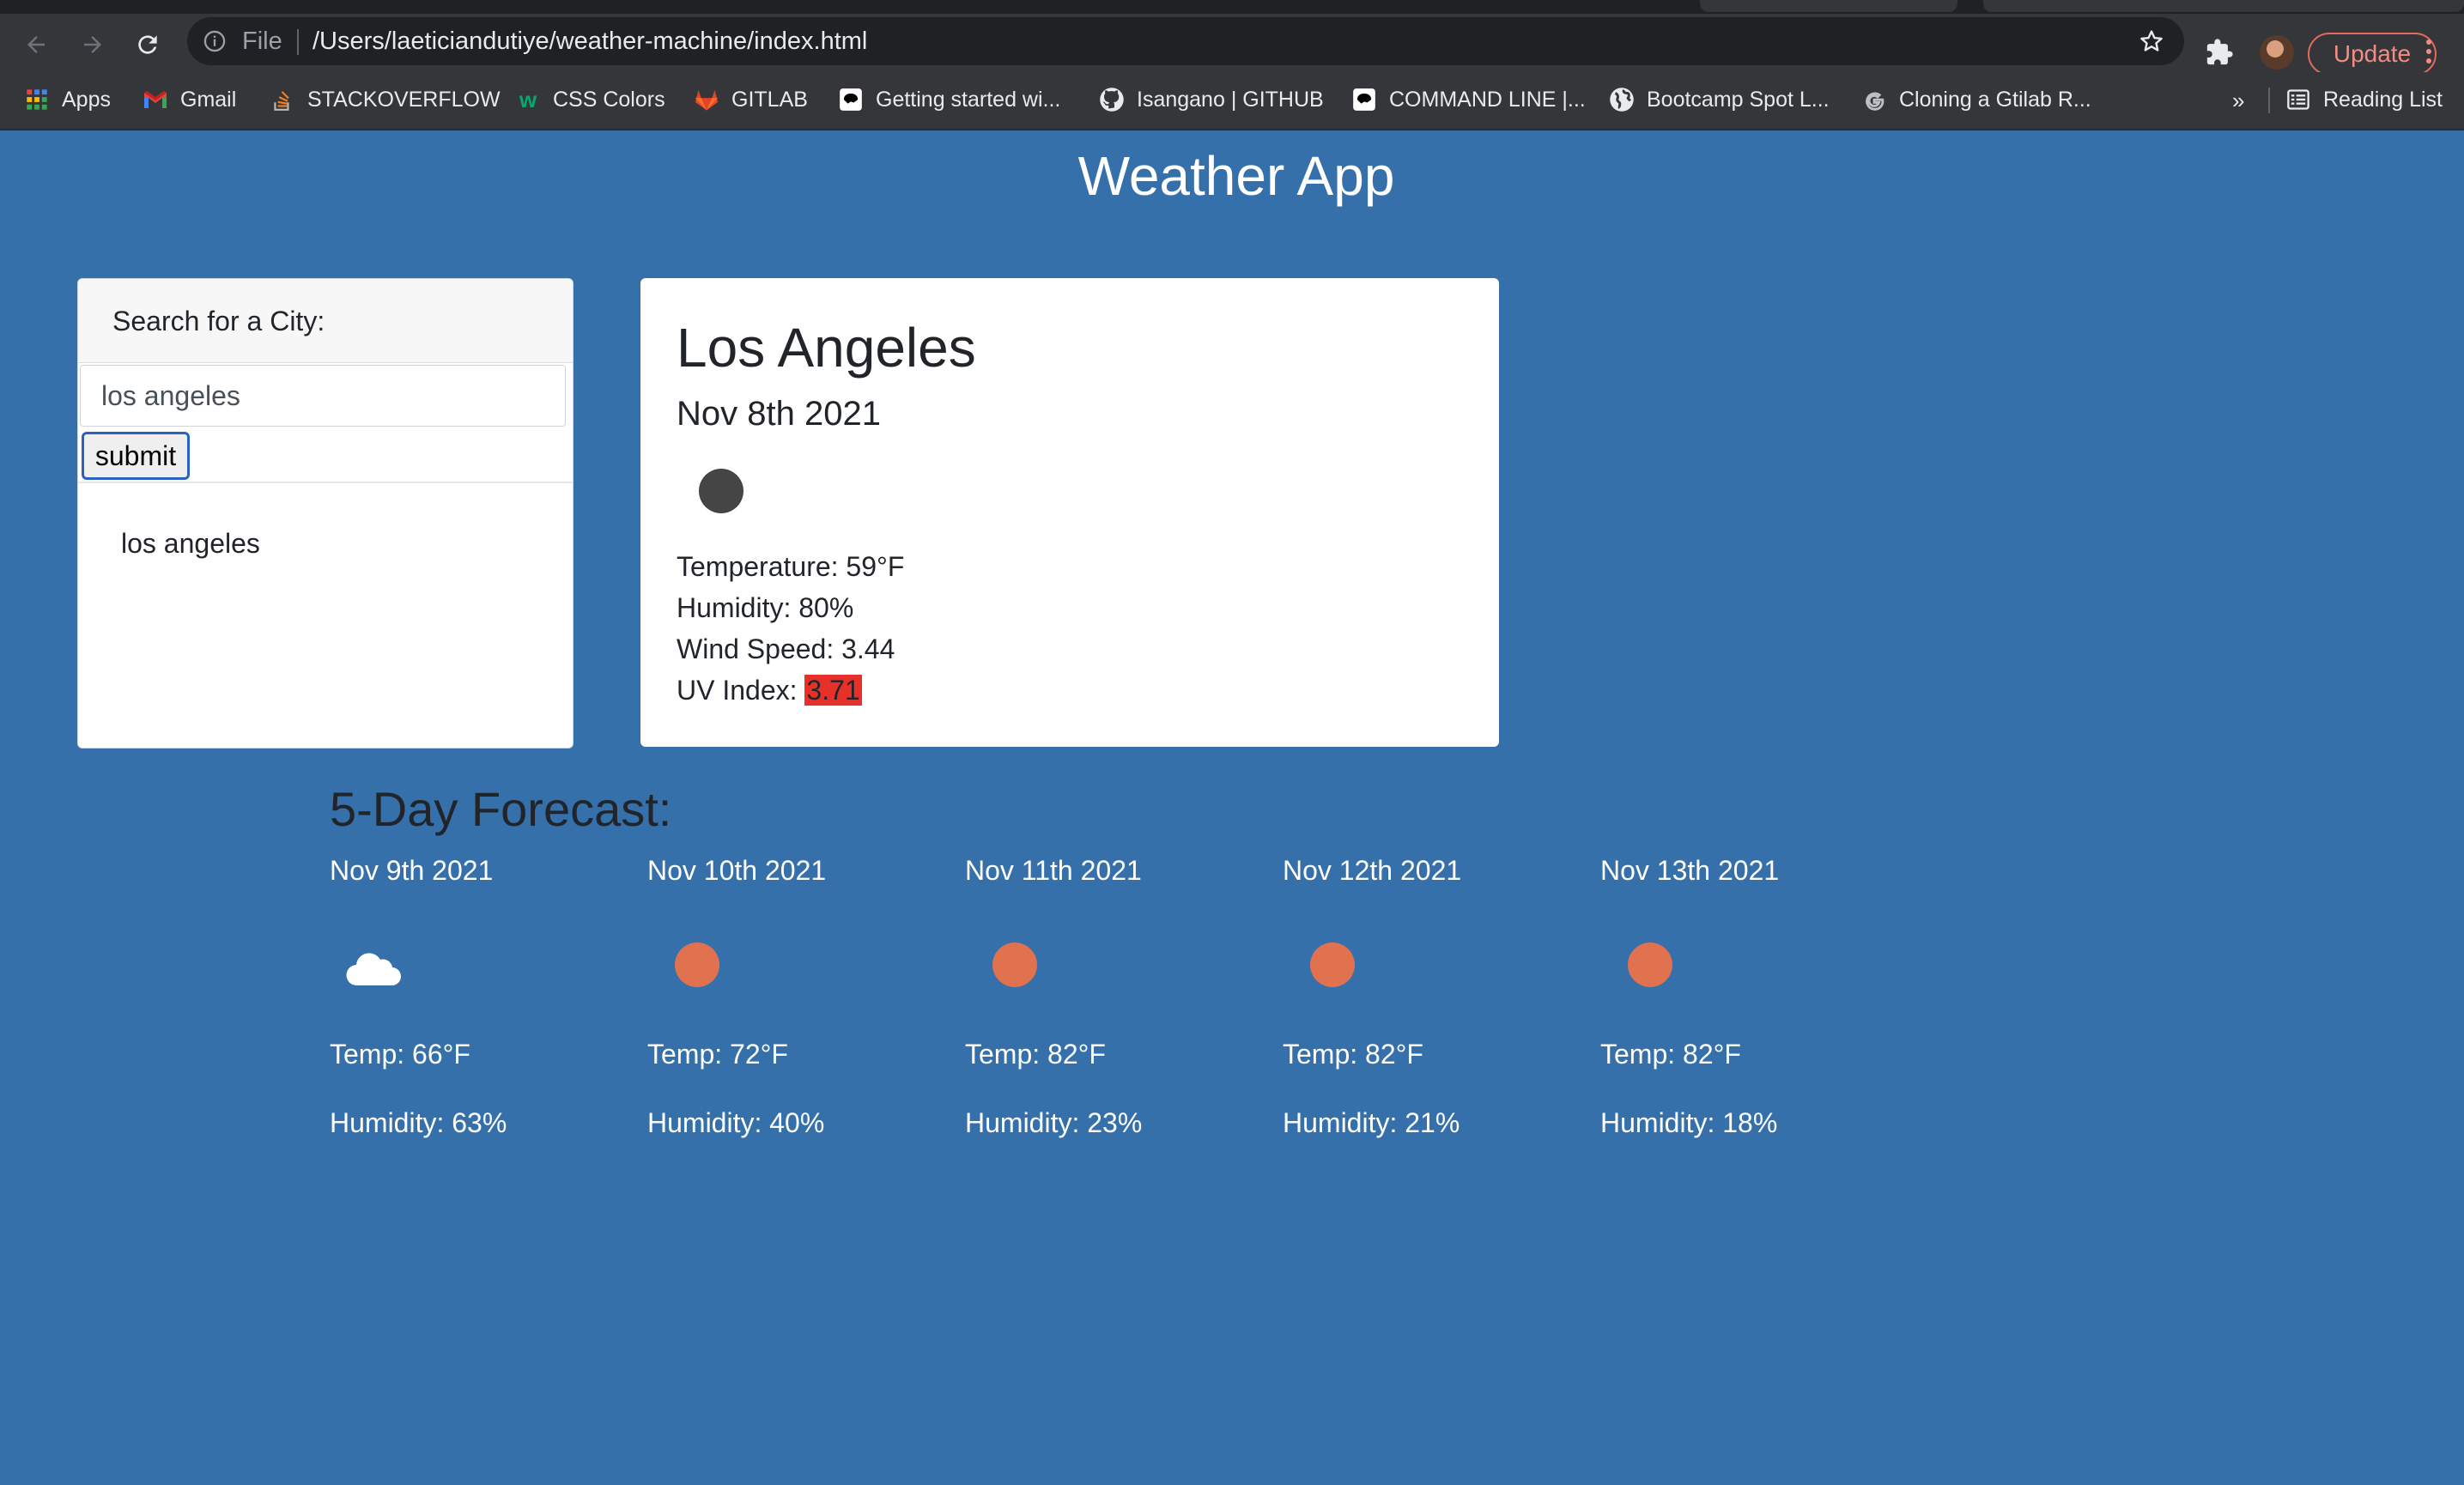 This screenshot has width=2464, height=1485. I want to click on reading-list-icon, so click(2298, 99).